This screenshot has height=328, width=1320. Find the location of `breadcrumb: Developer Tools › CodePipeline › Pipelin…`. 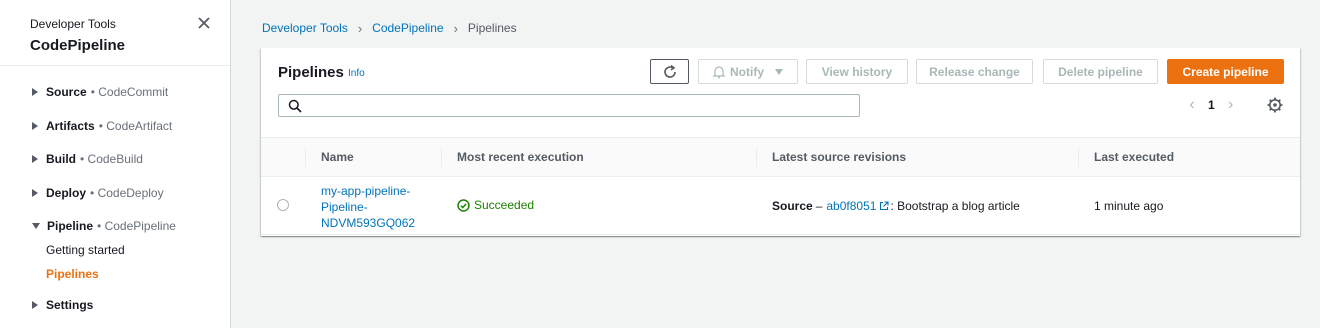

breadcrumb: Developer Tools › CodePipeline › Pipelin… is located at coordinates (389, 28).